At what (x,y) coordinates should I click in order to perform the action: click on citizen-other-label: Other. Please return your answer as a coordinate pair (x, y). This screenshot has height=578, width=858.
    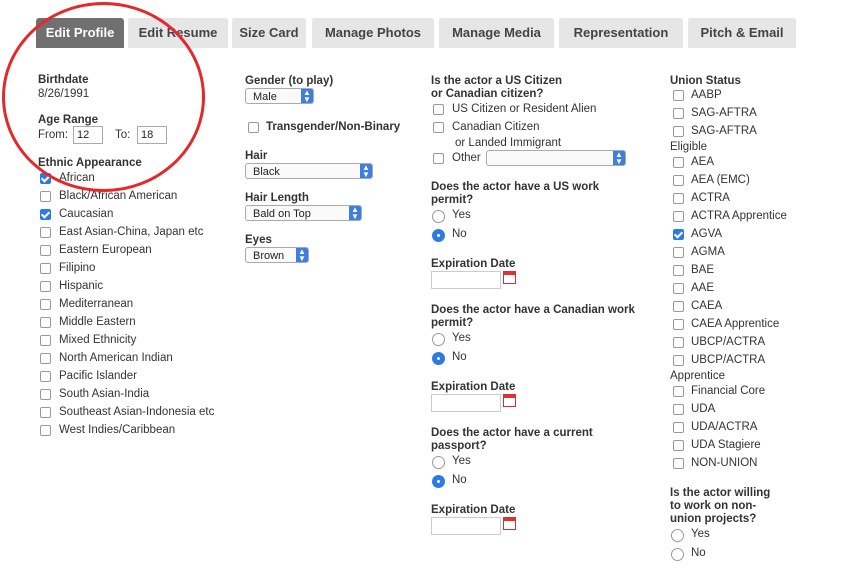
    Looking at the image, I should click on (466, 158).